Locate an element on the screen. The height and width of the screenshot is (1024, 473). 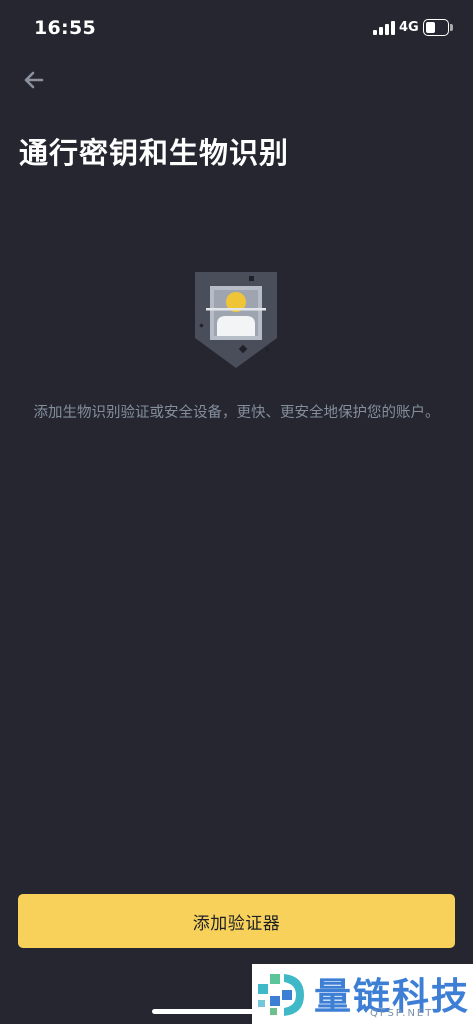
add-authenticator-label: 添加验证器 is located at coordinates (236, 923).